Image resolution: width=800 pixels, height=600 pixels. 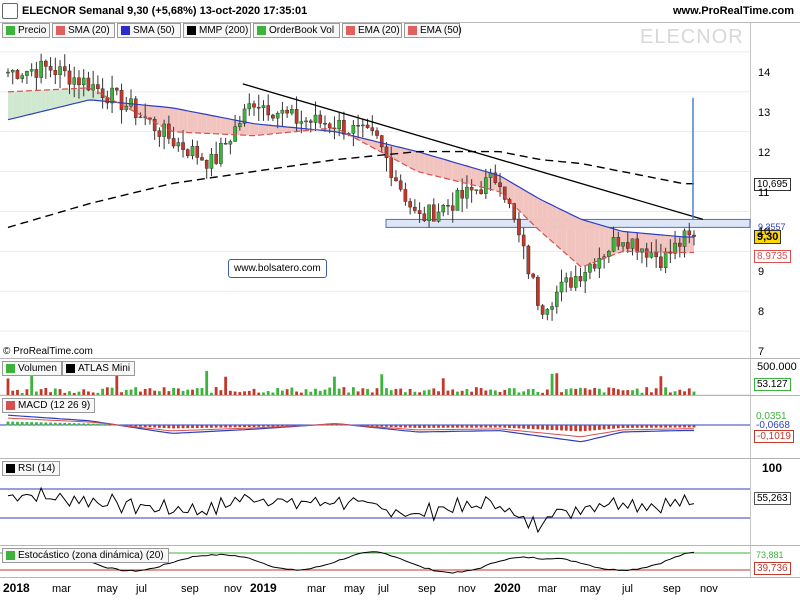 I want to click on atlas-label: ATLAS Mini, so click(x=99, y=368).